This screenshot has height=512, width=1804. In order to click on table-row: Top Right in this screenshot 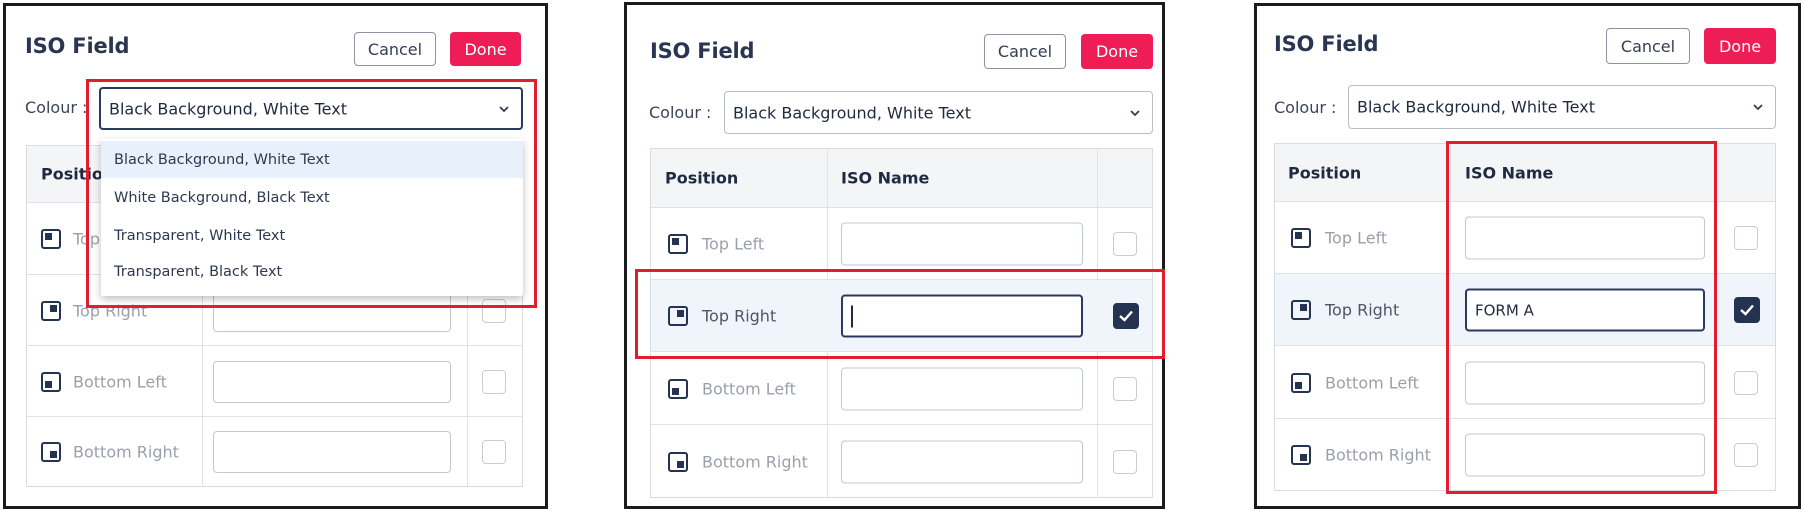, I will do `click(901, 315)`.